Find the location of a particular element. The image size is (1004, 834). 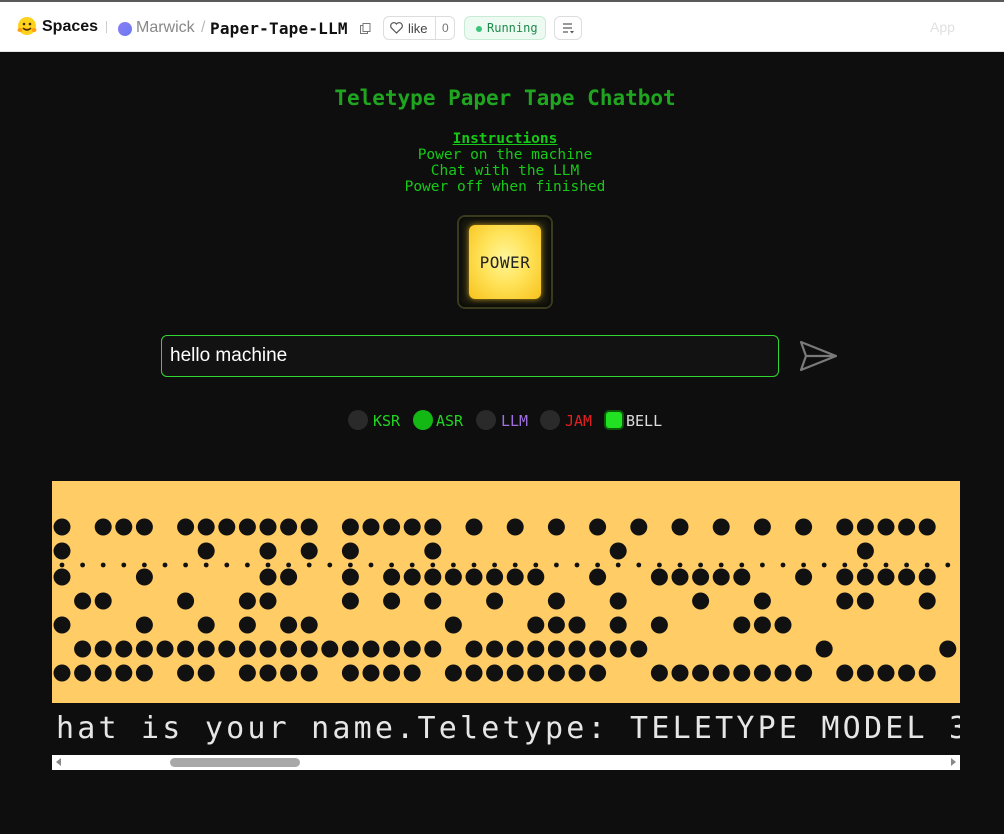

owner-avatar is located at coordinates (125, 29).